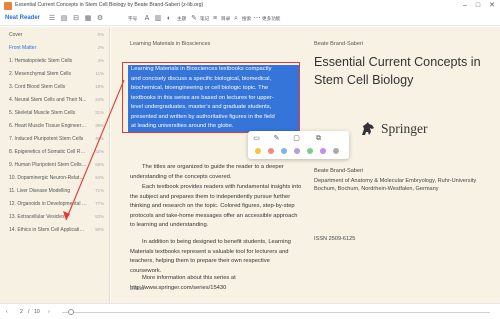  What do you see at coordinates (55, 35) in the screenshot?
I see `toc-item-cover: Cover 0%` at bounding box center [55, 35].